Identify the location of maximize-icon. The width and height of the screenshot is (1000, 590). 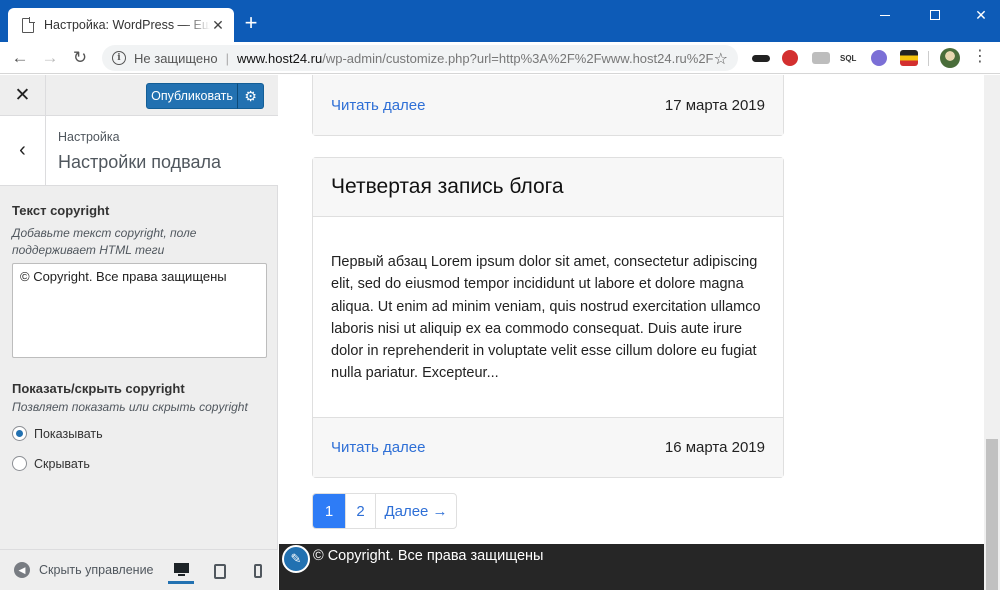
(935, 15).